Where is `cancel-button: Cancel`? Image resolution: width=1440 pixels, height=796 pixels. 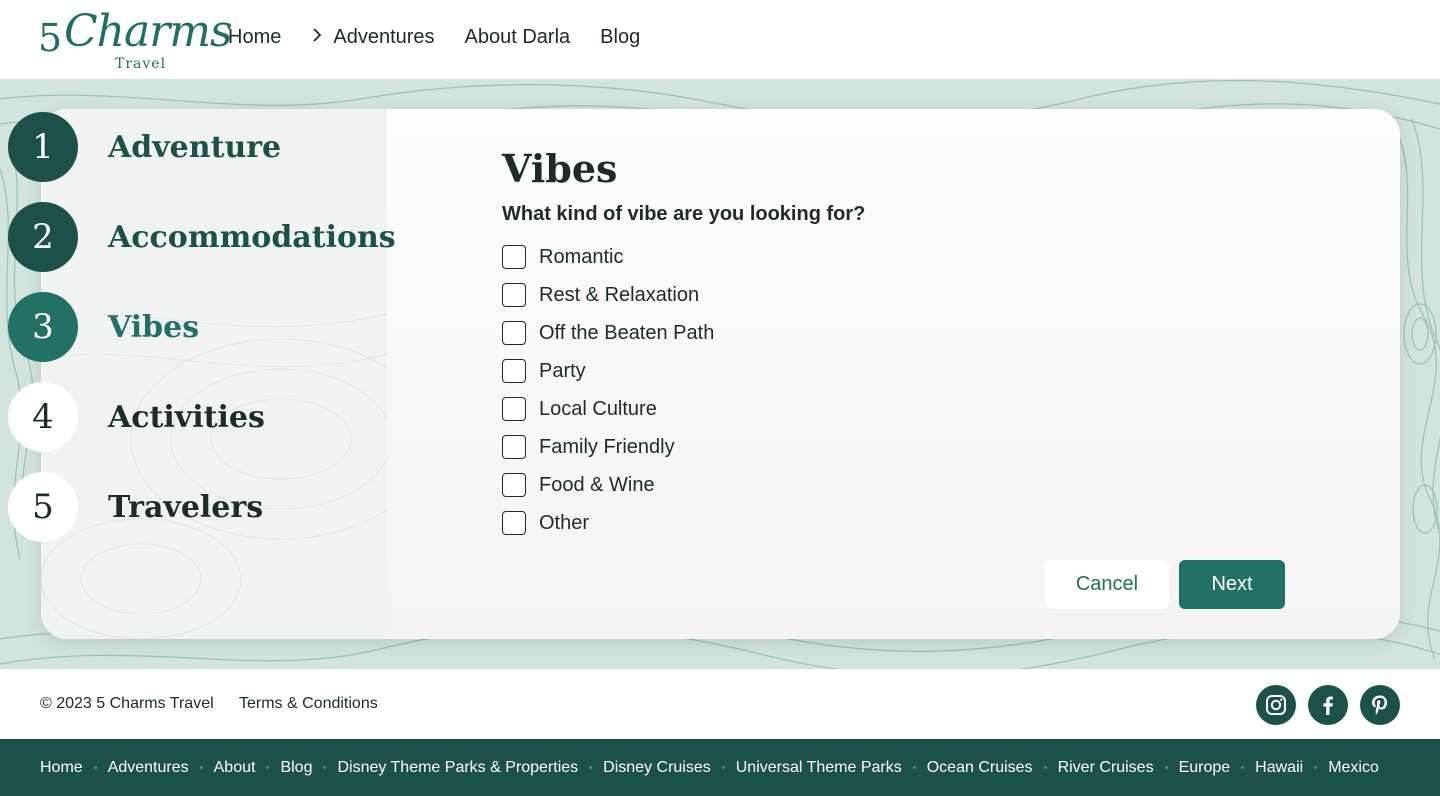
cancel-button: Cancel is located at coordinates (1107, 584).